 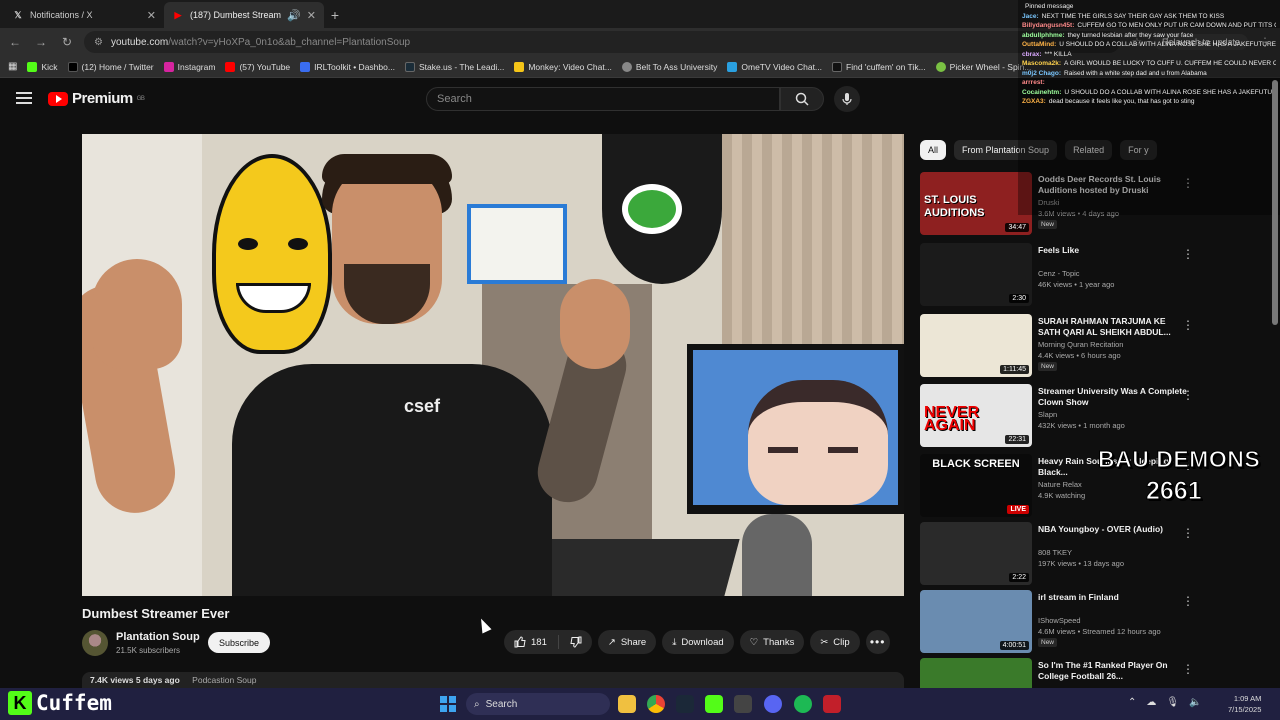 What do you see at coordinates (847, 99) in the screenshot?
I see `voice-search-button` at bounding box center [847, 99].